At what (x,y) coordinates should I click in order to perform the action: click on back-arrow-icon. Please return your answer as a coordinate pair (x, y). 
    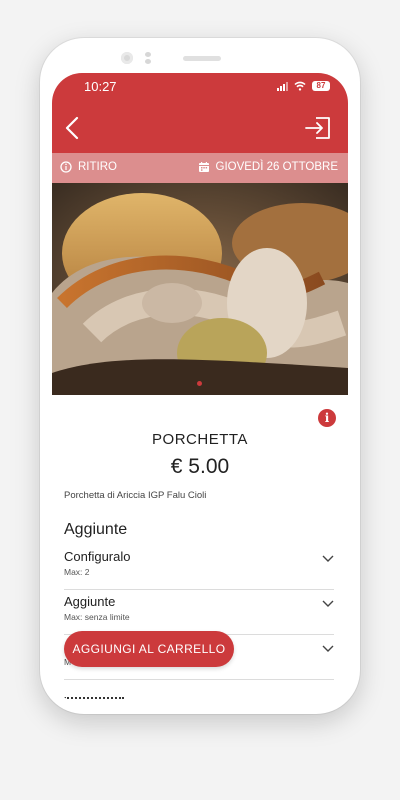
    Looking at the image, I should click on (73, 128).